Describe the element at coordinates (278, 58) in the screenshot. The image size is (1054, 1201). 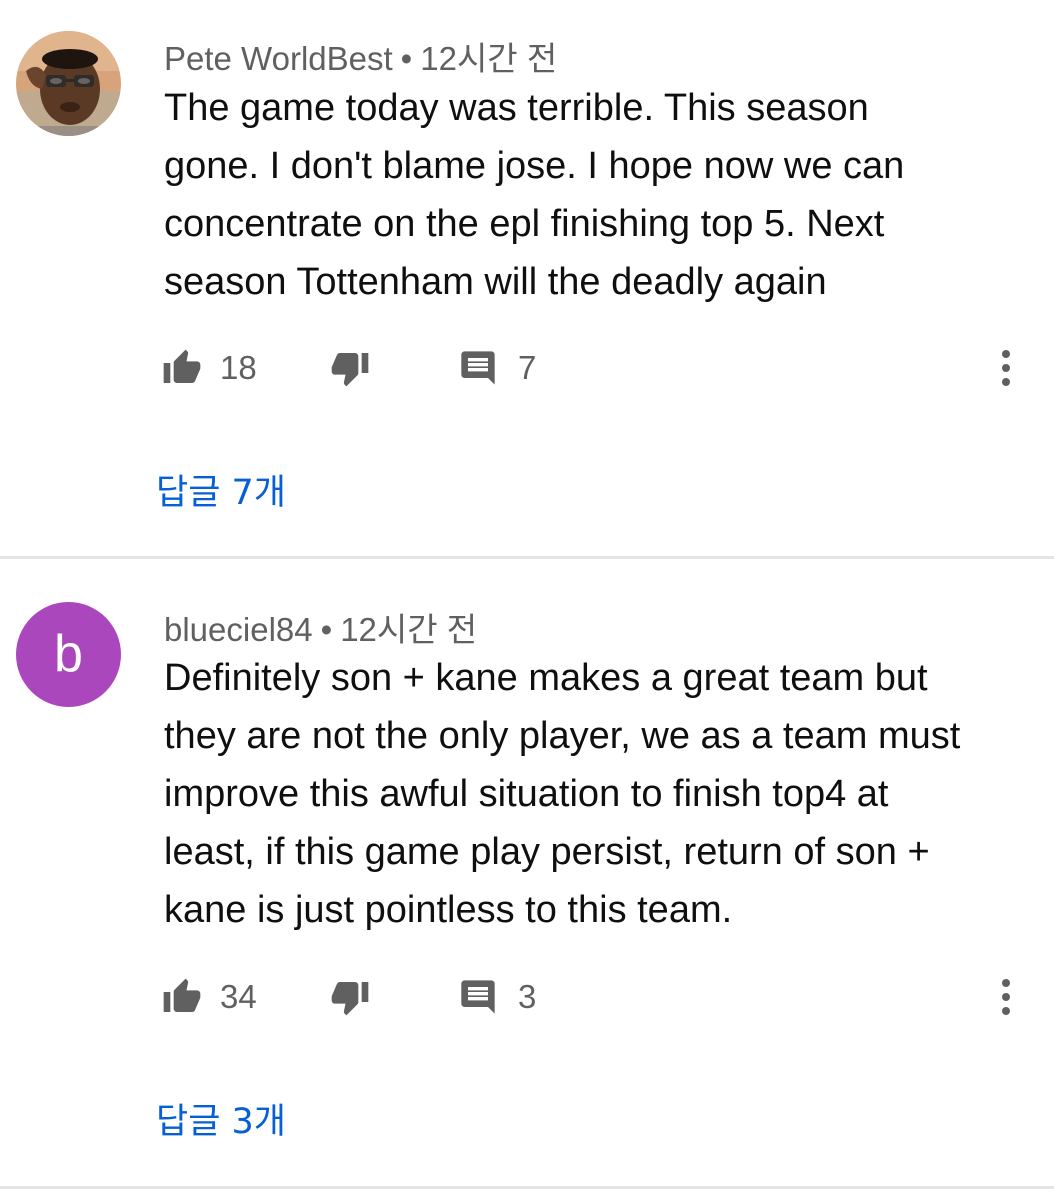
I see `author-name: Pete WorldBest` at that location.